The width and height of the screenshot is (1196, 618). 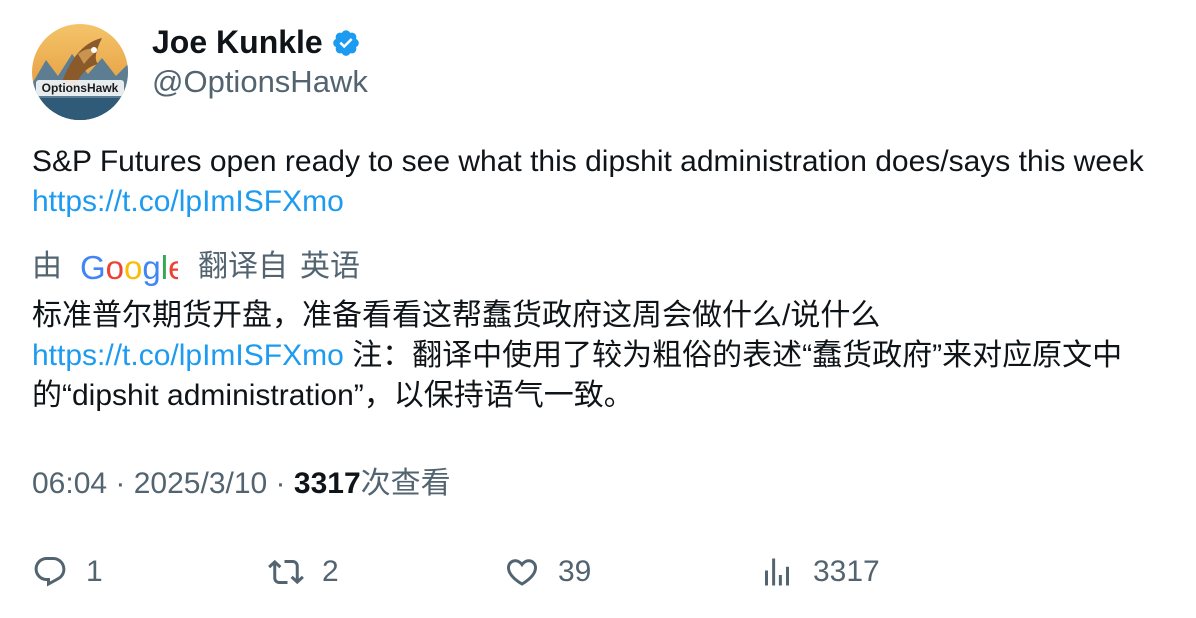 What do you see at coordinates (196, 267) in the screenshot?
I see `translation-attribution: 由 Google 翻译自 英语` at bounding box center [196, 267].